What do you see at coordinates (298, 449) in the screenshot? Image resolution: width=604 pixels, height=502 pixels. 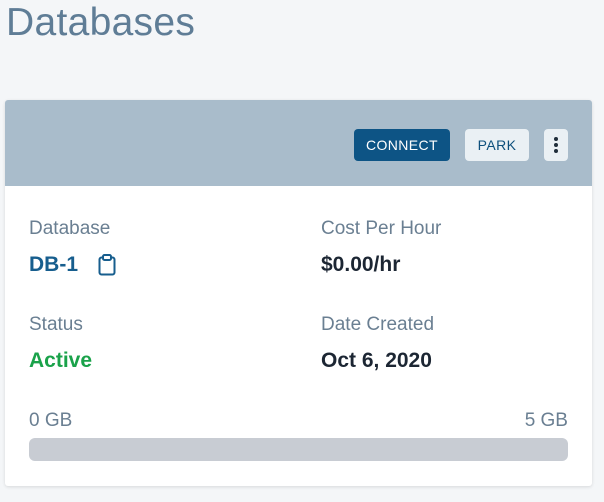 I see `storage-progress-bar` at bounding box center [298, 449].